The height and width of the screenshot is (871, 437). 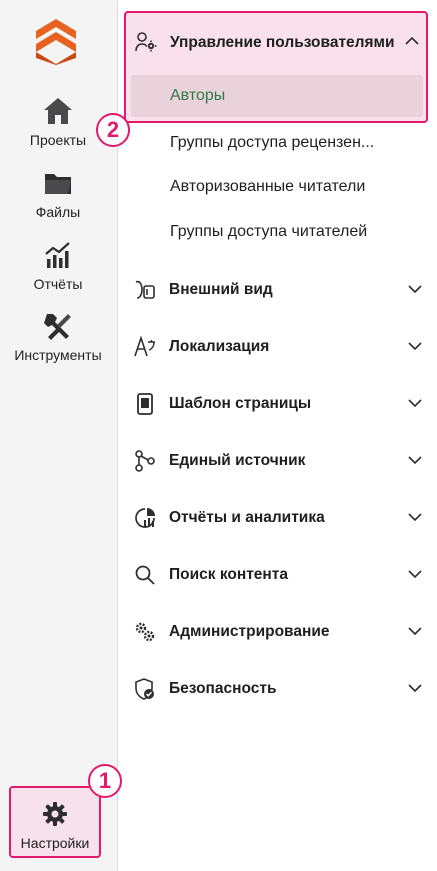 What do you see at coordinates (58, 111) in the screenshot?
I see `home-icon` at bounding box center [58, 111].